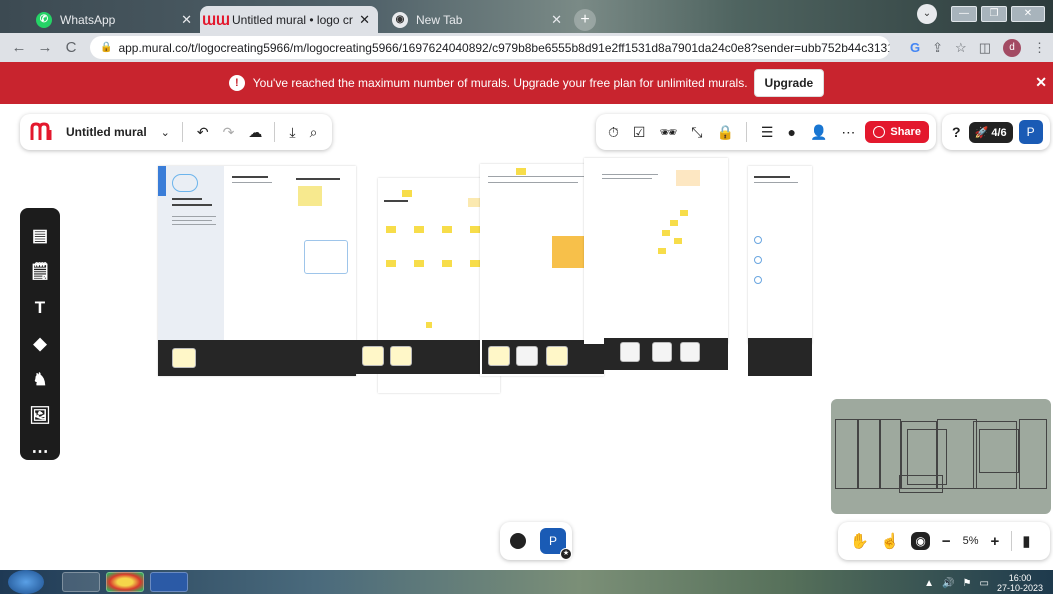  What do you see at coordinates (696, 132) in the screenshot?
I see `laser-pointer-icon: ⤡` at bounding box center [696, 132].